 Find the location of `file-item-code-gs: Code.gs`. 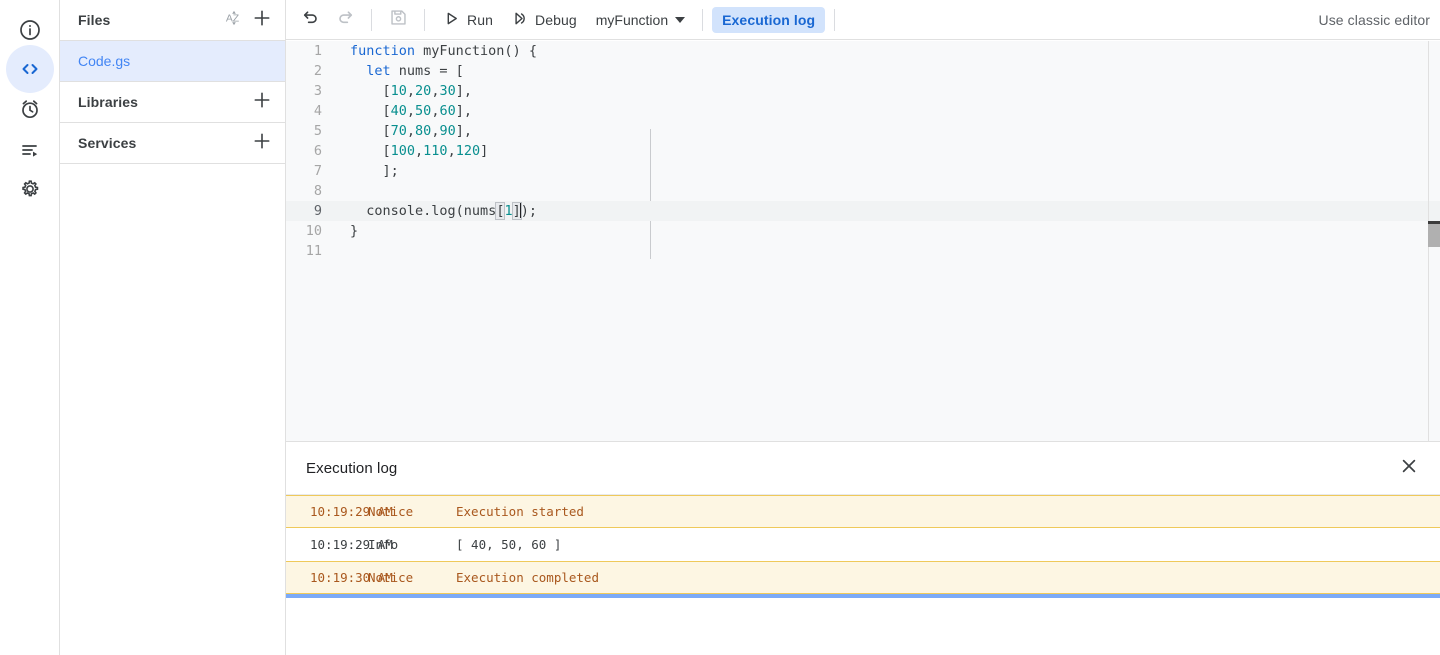

file-item-code-gs: Code.gs is located at coordinates (172, 61).